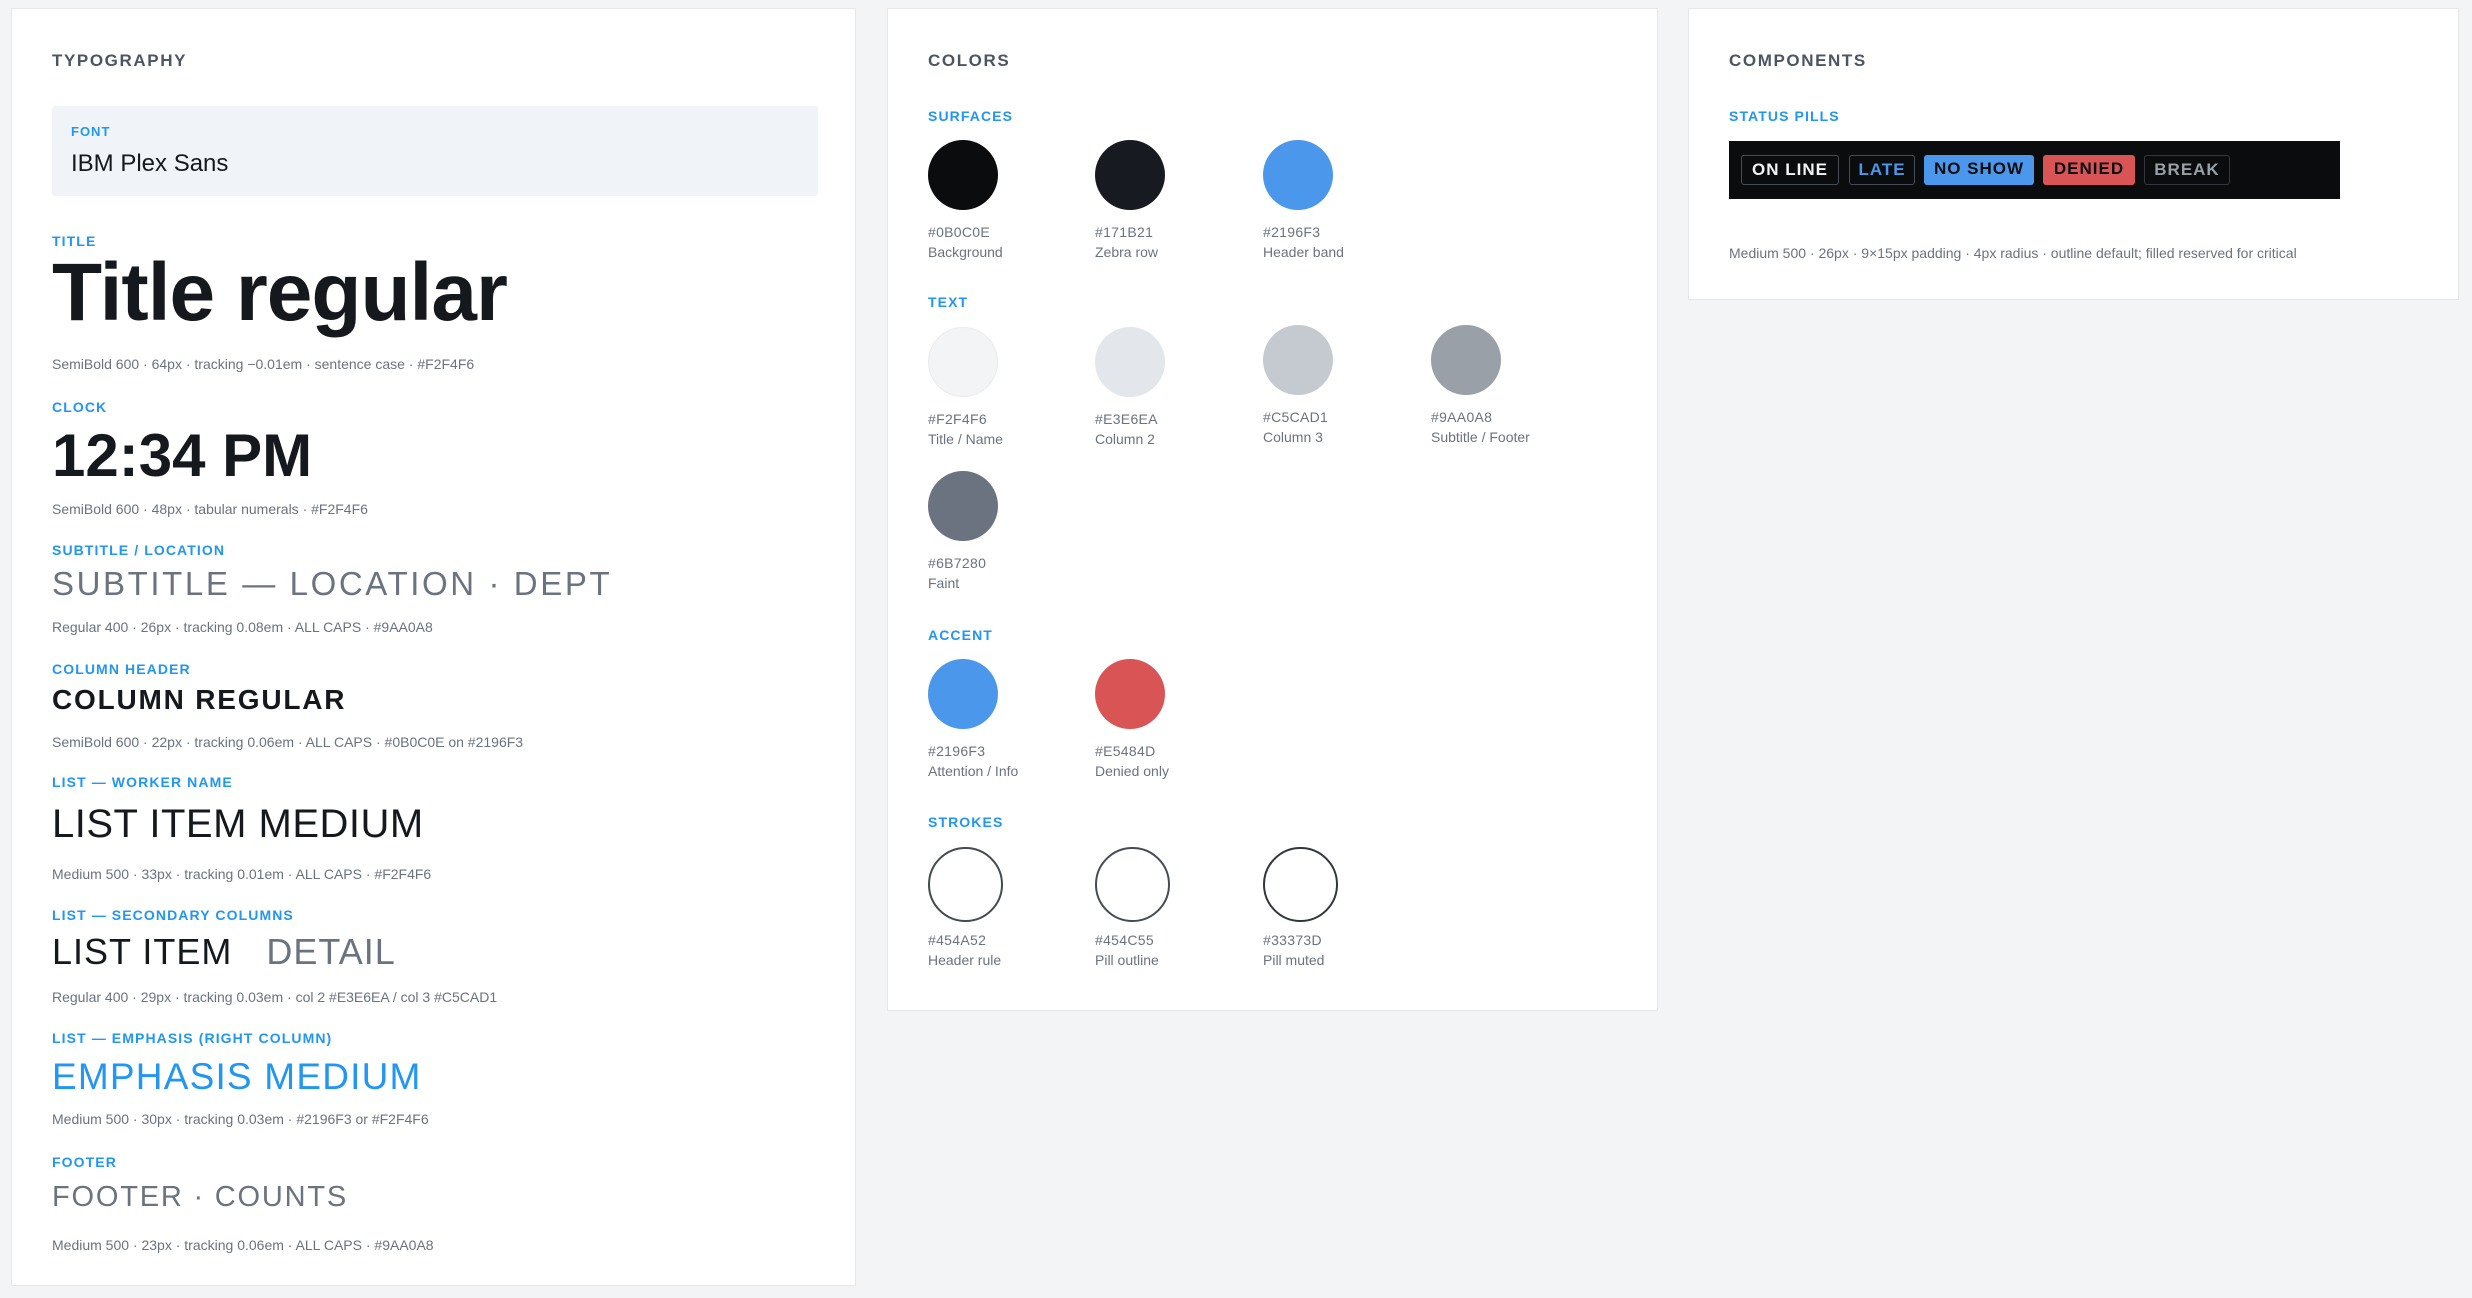 This screenshot has width=2472, height=1298. What do you see at coordinates (965, 439) in the screenshot?
I see `swatch-name: Title / Name` at bounding box center [965, 439].